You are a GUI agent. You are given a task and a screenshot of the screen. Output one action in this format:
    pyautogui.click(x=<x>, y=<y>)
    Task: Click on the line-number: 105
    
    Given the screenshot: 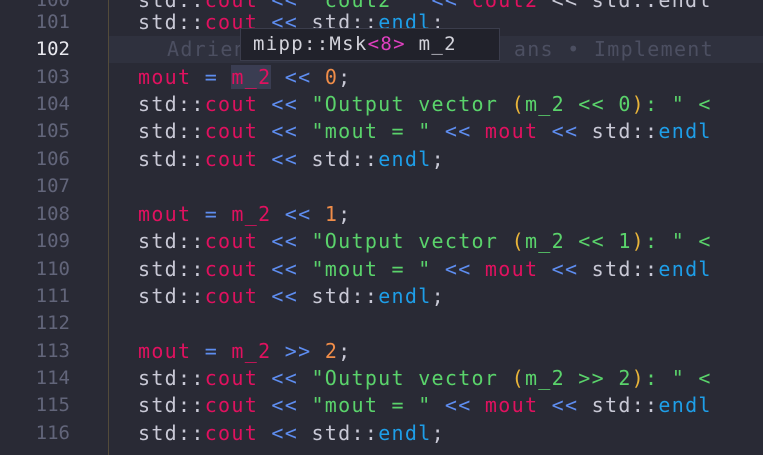 What is the action you would take?
    pyautogui.click(x=52, y=131)
    